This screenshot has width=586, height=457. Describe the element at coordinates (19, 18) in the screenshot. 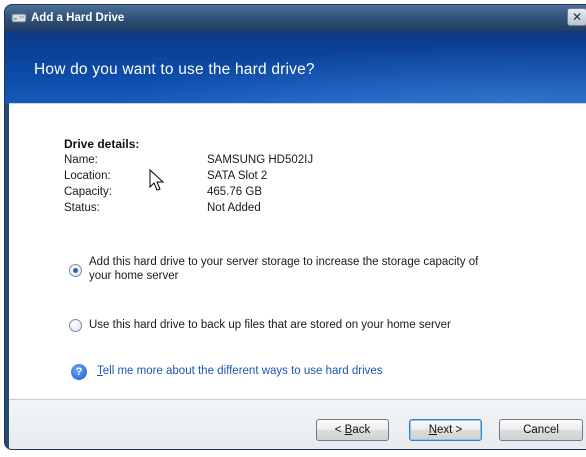

I see `hard-drive-icon` at that location.